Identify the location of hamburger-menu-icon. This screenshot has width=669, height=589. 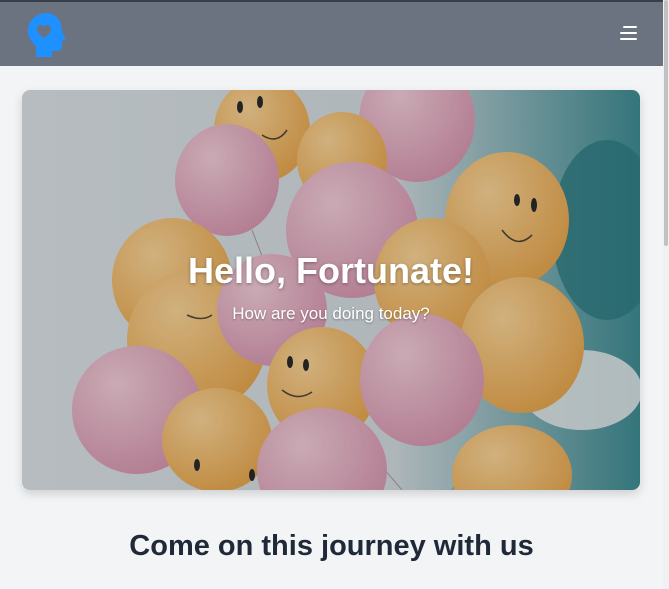
(627, 33).